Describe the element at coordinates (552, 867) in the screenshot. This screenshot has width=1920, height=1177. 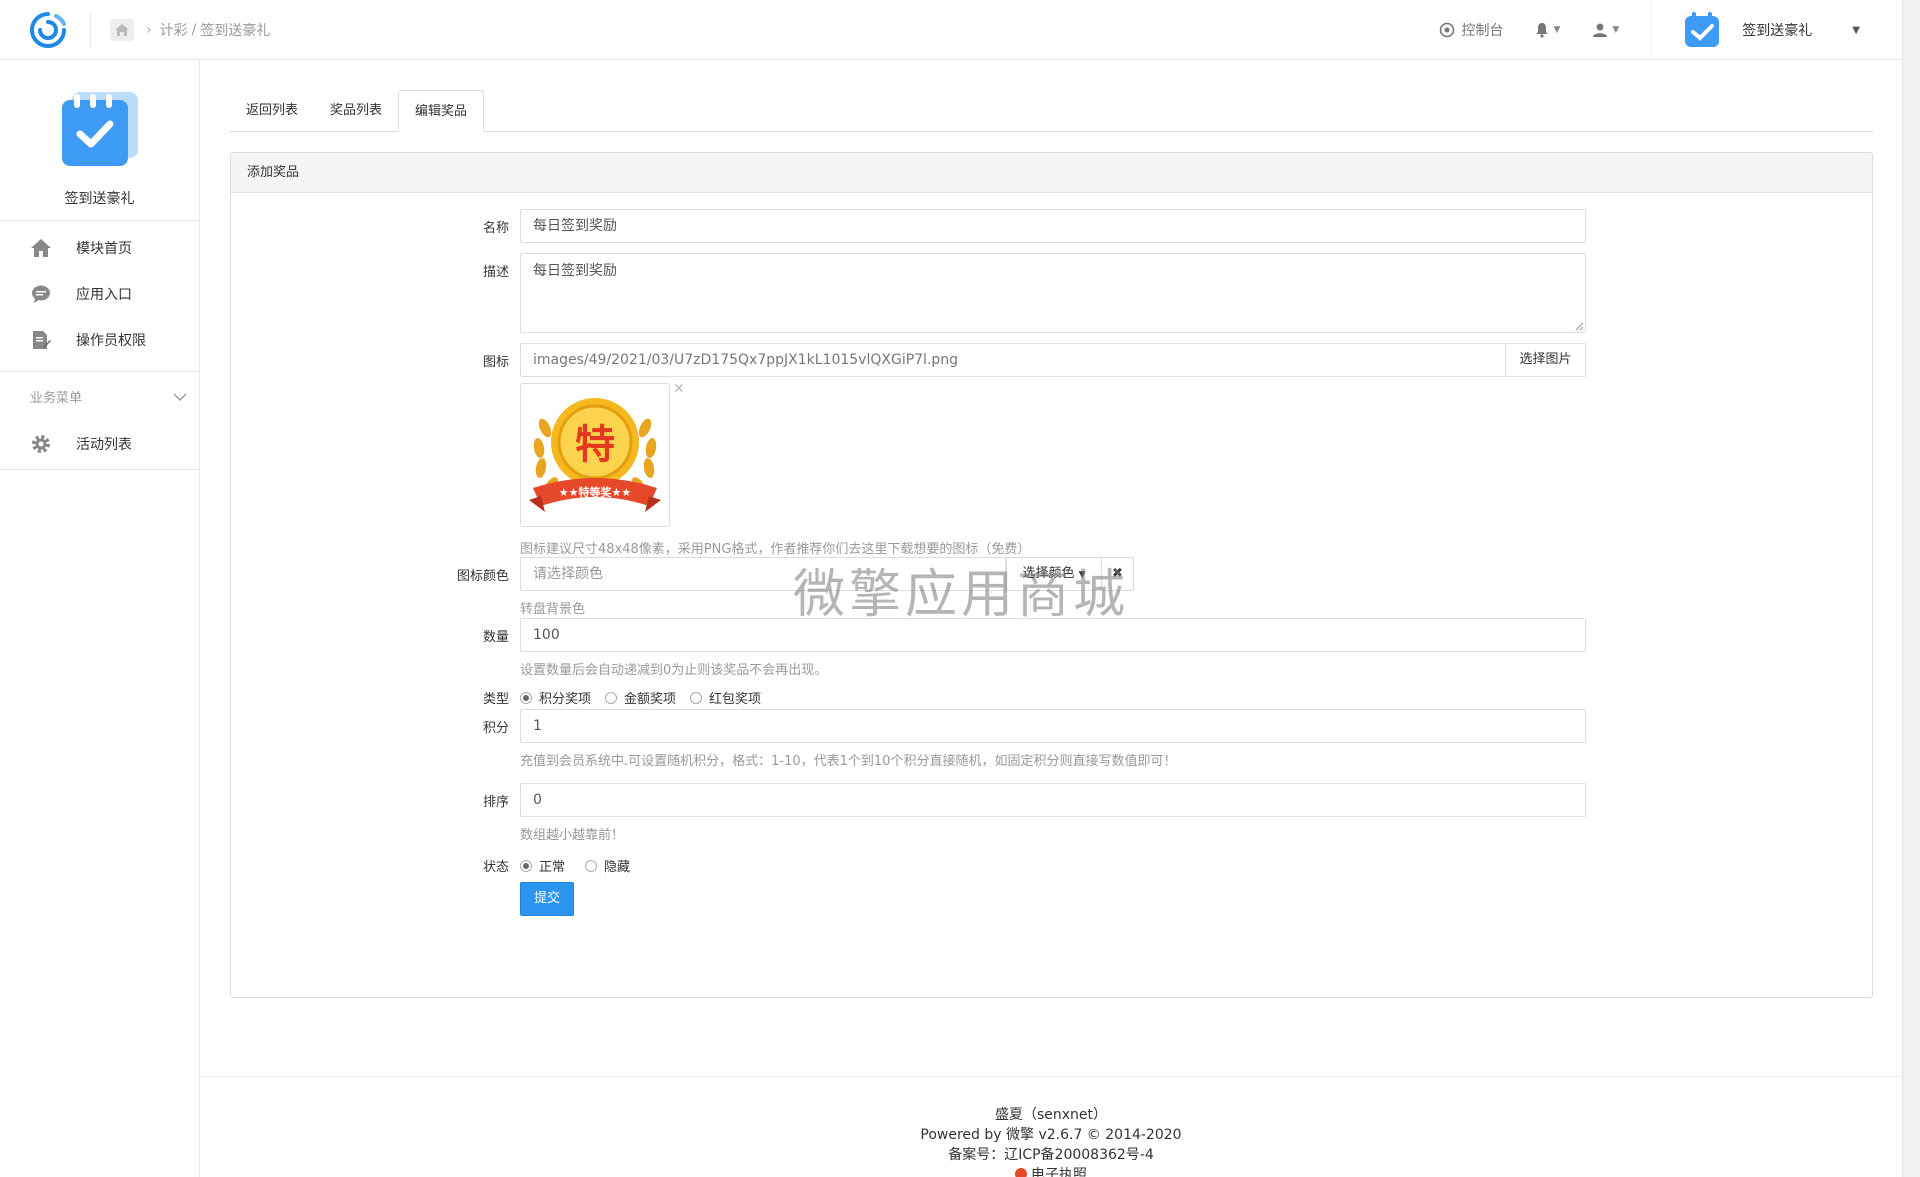
I see `radio-label: 正常` at that location.